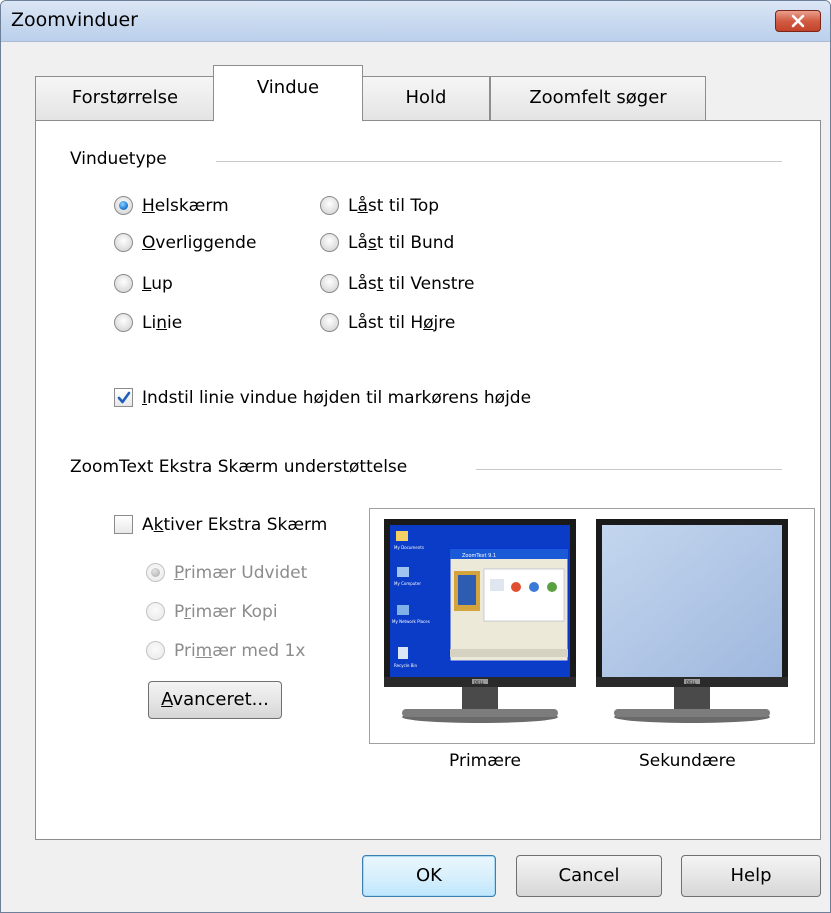 The width and height of the screenshot is (831, 913). Describe the element at coordinates (485, 761) in the screenshot. I see `primary-caption: Primære` at that location.